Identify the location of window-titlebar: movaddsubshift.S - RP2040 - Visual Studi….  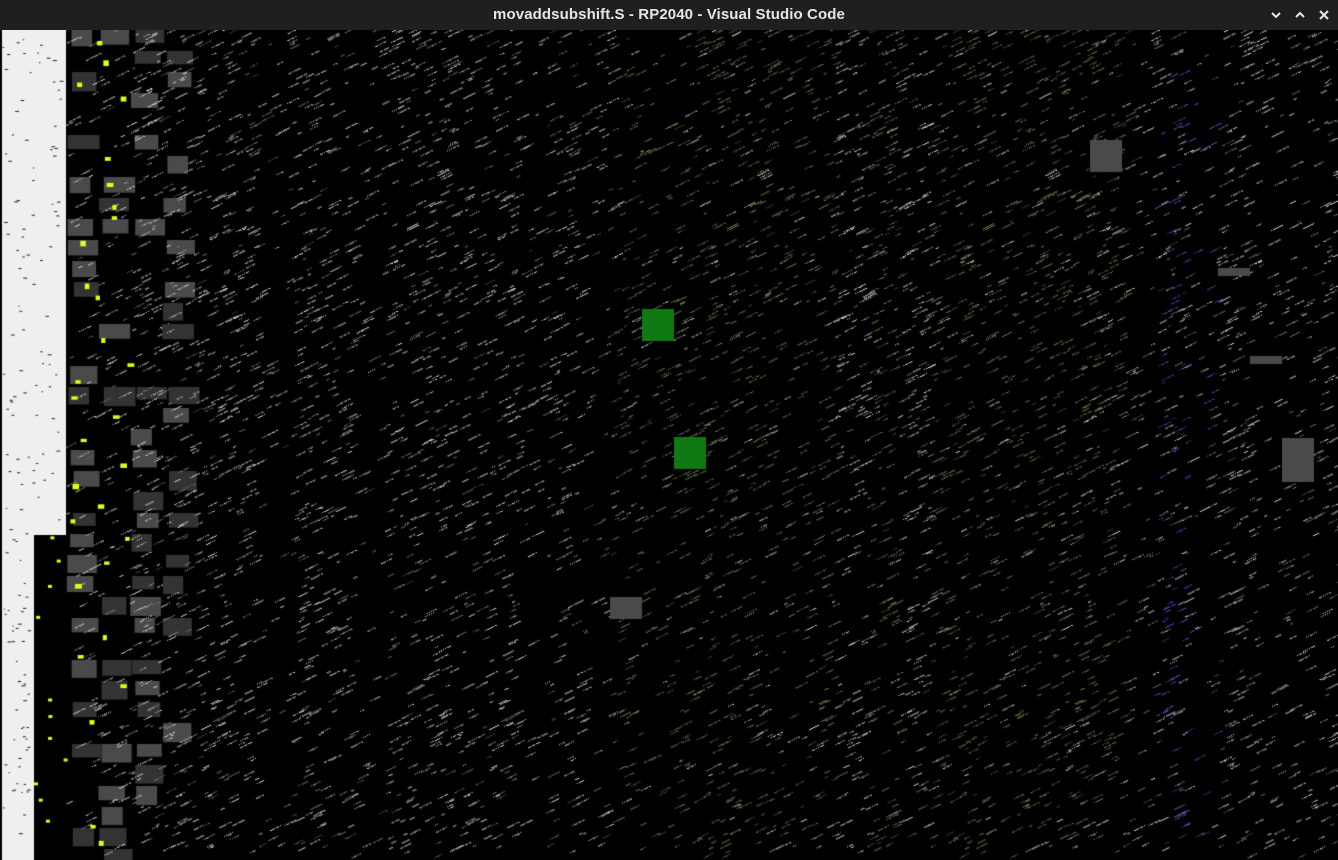
(669, 15).